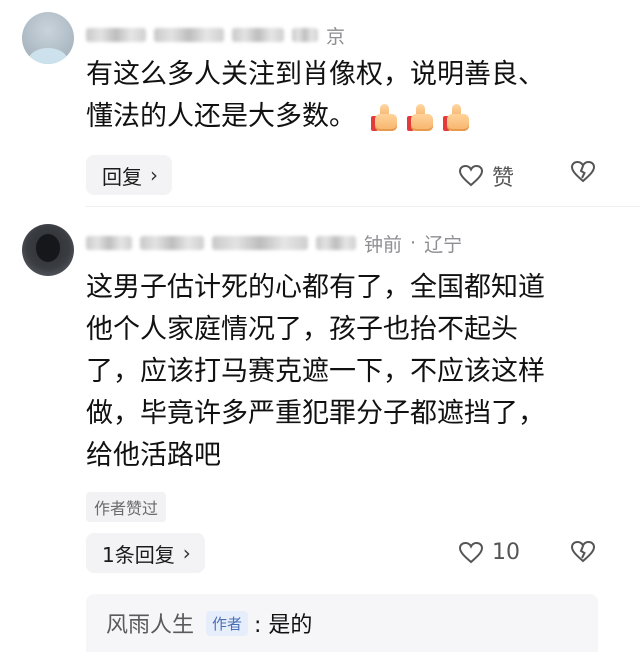 The width and height of the screenshot is (640, 652). I want to click on comment-location: 辽宁, so click(443, 244).